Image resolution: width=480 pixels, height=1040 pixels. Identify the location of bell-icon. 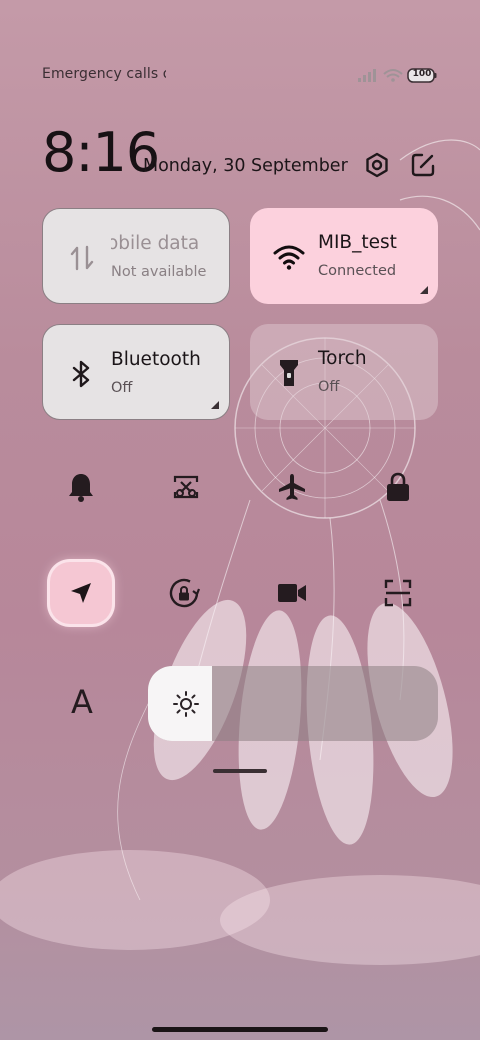
(81, 488).